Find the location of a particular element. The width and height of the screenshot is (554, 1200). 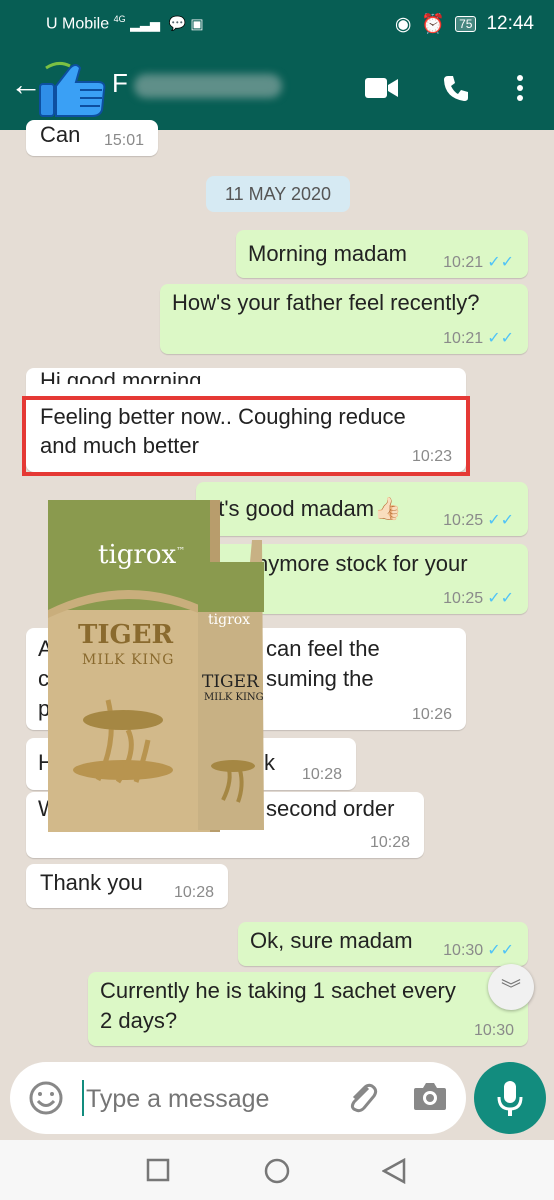

video-call-button is located at coordinates (382, 88).